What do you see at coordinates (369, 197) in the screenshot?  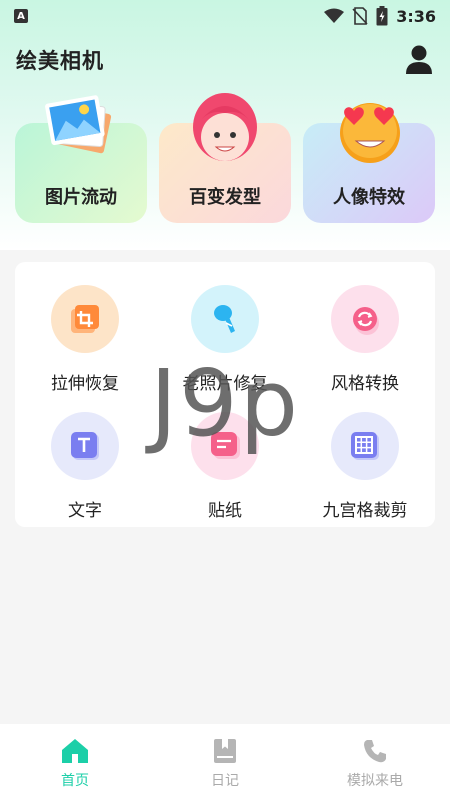 I see `feature-label: 人像特效` at bounding box center [369, 197].